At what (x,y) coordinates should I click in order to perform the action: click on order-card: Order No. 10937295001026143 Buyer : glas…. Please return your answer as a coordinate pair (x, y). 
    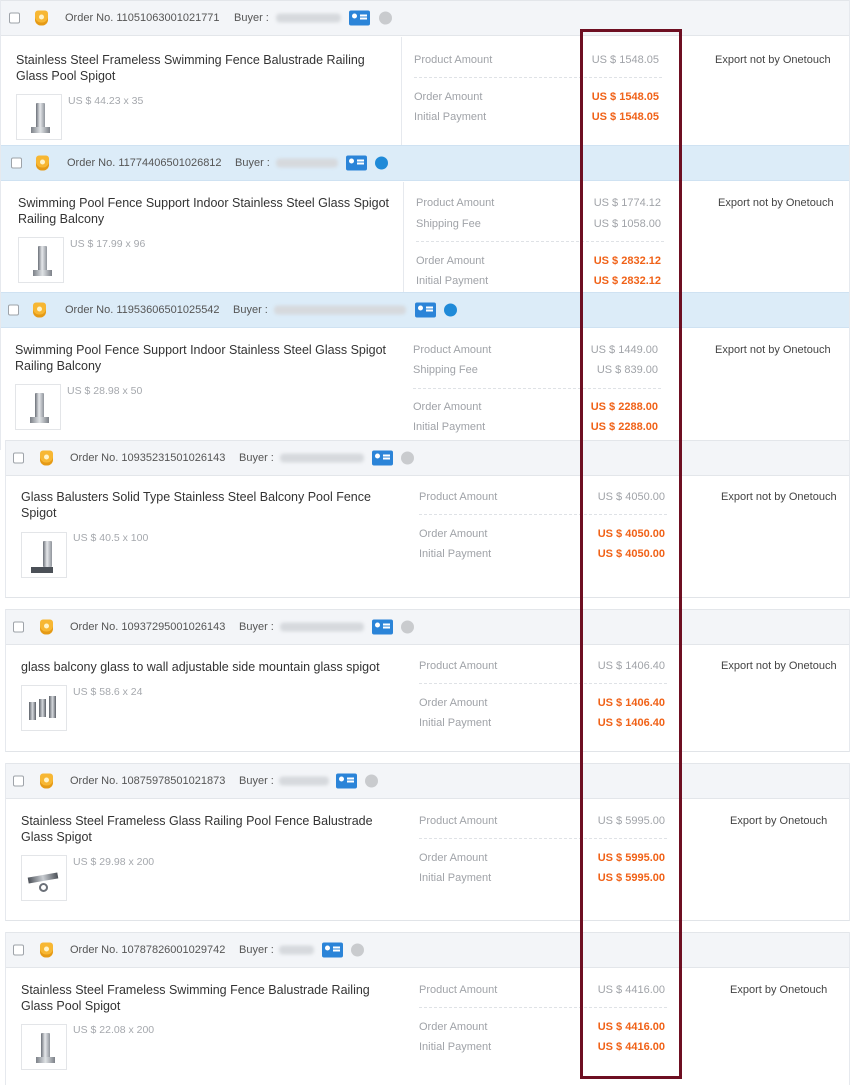
    Looking at the image, I should click on (427, 680).